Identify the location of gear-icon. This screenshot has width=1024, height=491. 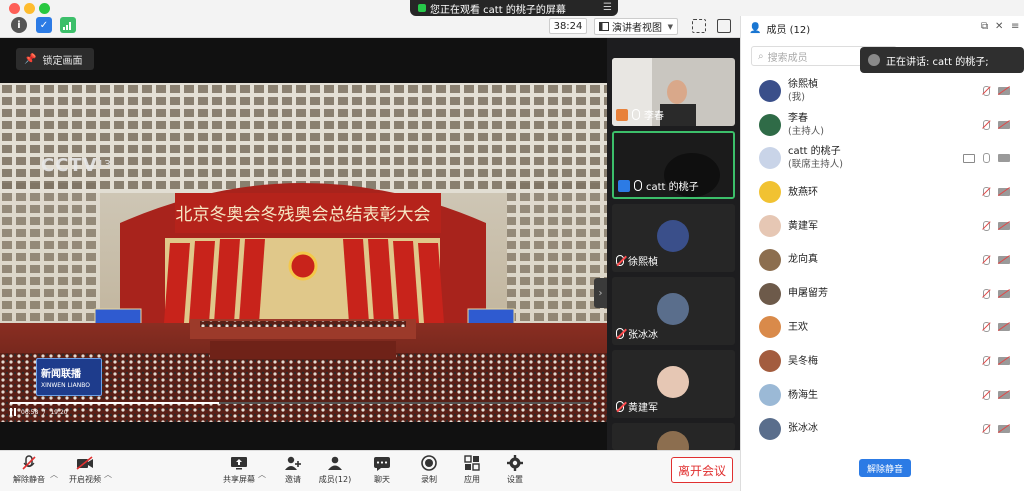
(515, 463).